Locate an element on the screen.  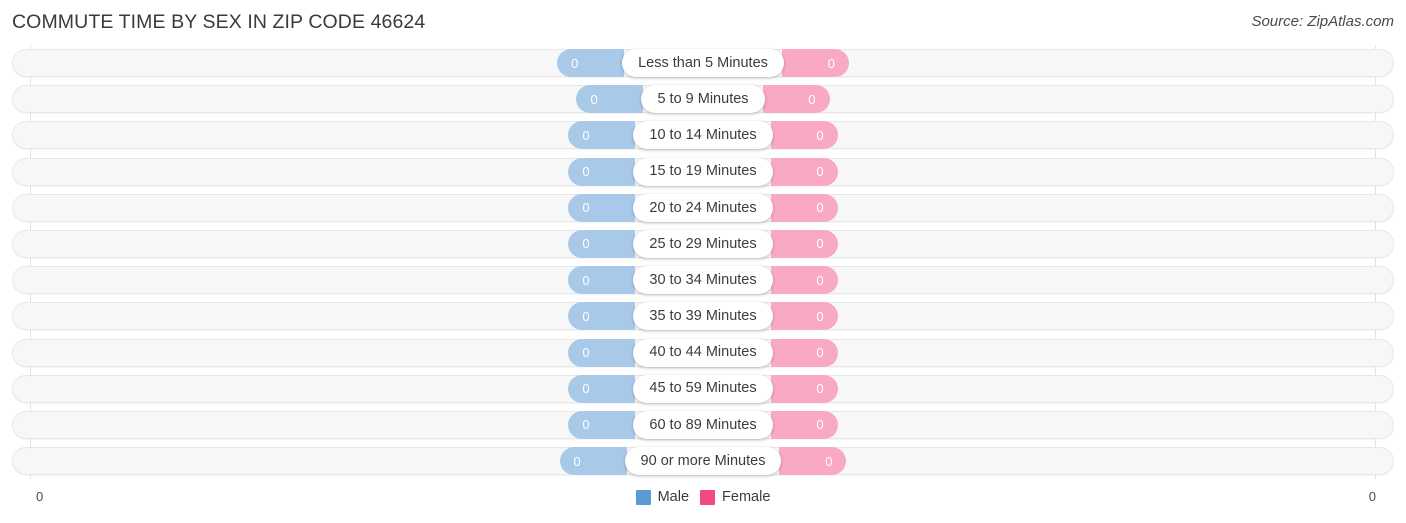
row-bar-group: 0 10 to 14 Minutes 0 is located at coordinates (703, 135).